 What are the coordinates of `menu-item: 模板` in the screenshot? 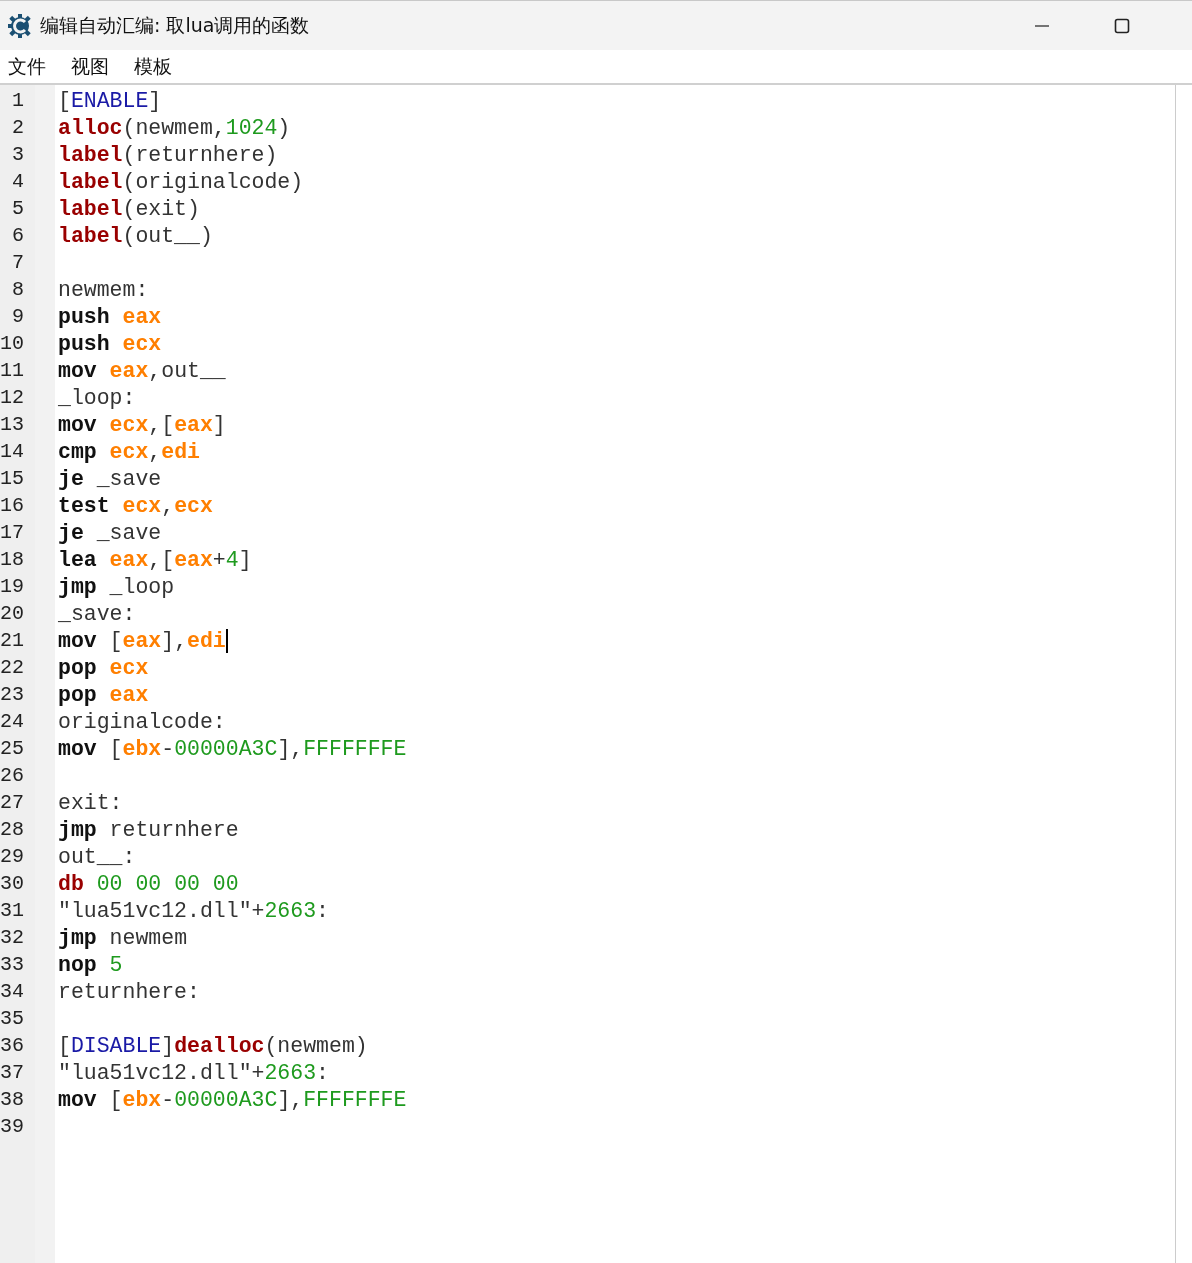 It's located at (153, 66).